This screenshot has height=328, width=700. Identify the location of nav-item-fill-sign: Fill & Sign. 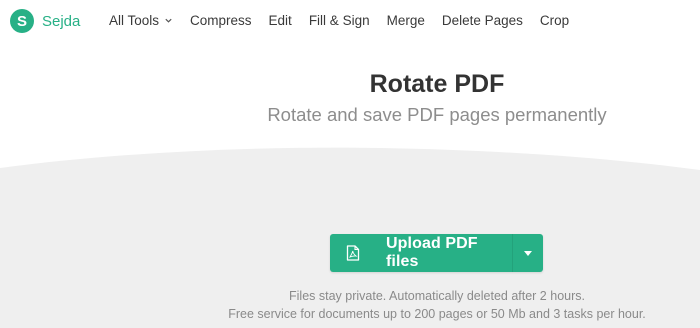
(339, 20).